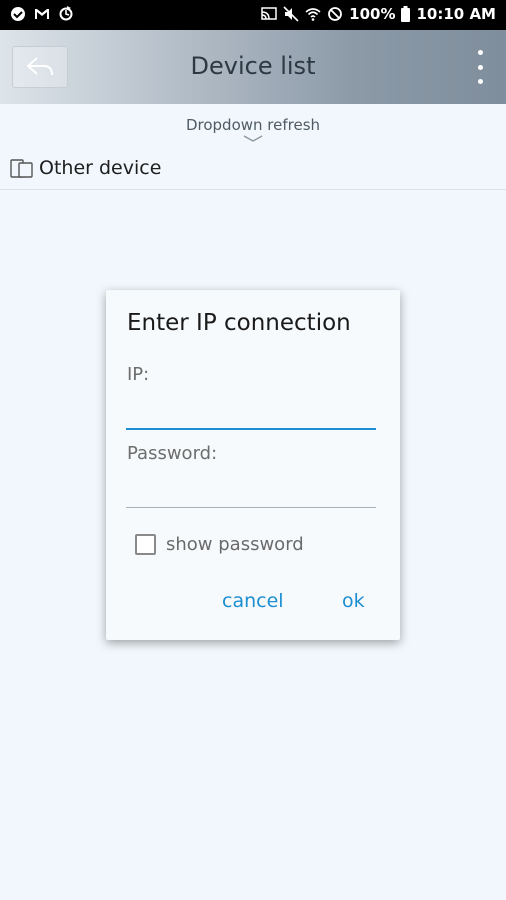 The image size is (506, 900). I want to click on refresh-hint: Dropdown refresh, so click(253, 125).